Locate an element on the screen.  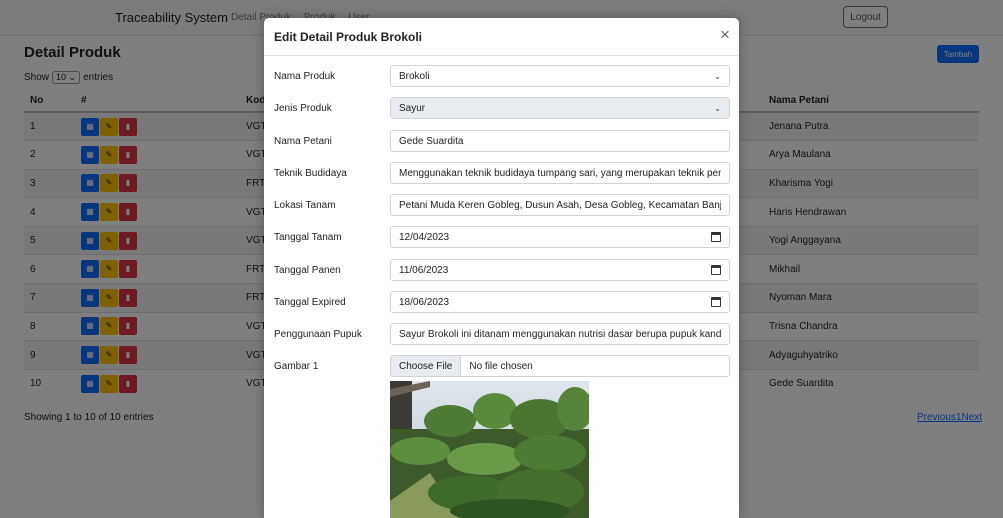
close-icon: × is located at coordinates (725, 35).